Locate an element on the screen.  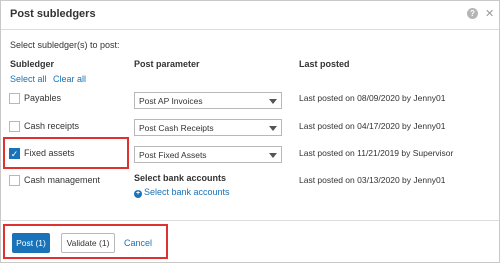
select-bank-accounts-link-label: Select bank accounts is located at coordinates (187, 192).